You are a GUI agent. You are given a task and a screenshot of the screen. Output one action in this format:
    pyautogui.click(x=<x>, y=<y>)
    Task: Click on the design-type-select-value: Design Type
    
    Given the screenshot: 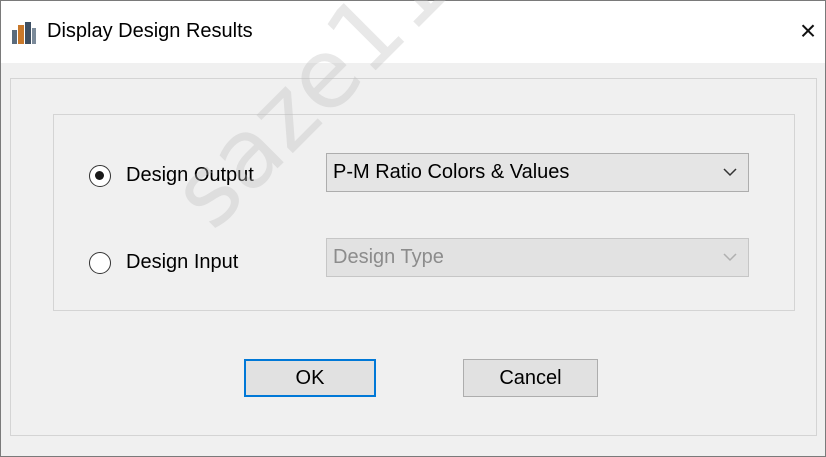 What is the action you would take?
    pyautogui.click(x=388, y=257)
    